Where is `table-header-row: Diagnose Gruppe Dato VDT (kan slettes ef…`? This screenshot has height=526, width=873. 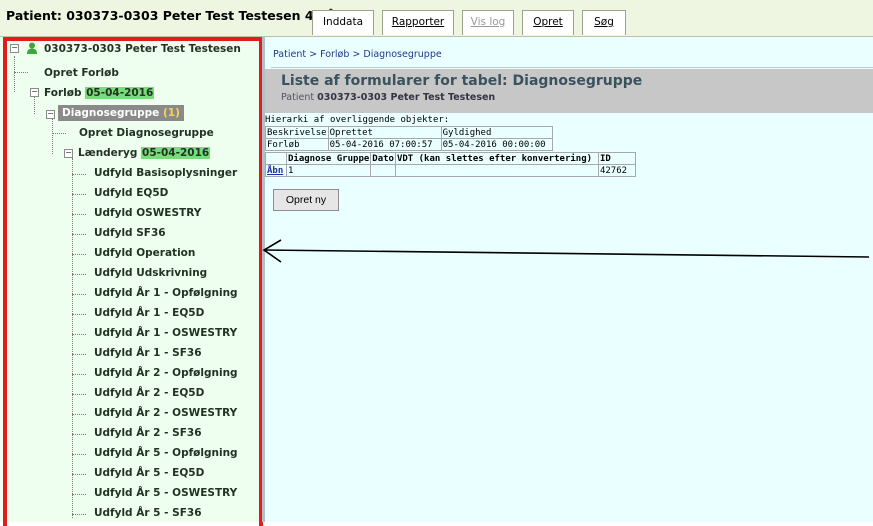
table-header-row: Diagnose Gruppe Dato VDT (kan slettes ef… is located at coordinates (450, 158).